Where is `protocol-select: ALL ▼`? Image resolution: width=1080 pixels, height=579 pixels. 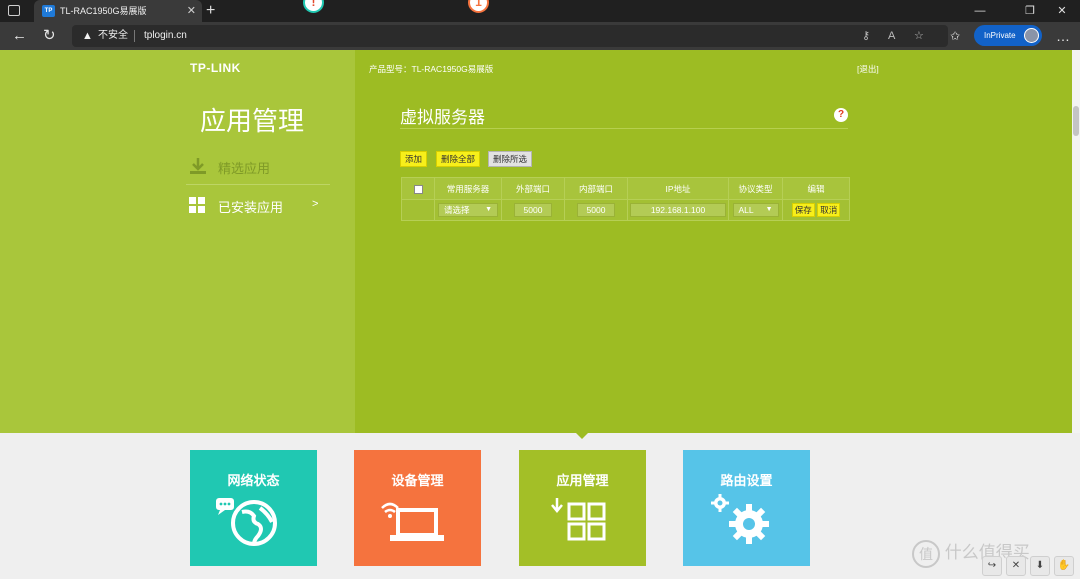
protocol-select: ALL ▼ is located at coordinates (755, 210).